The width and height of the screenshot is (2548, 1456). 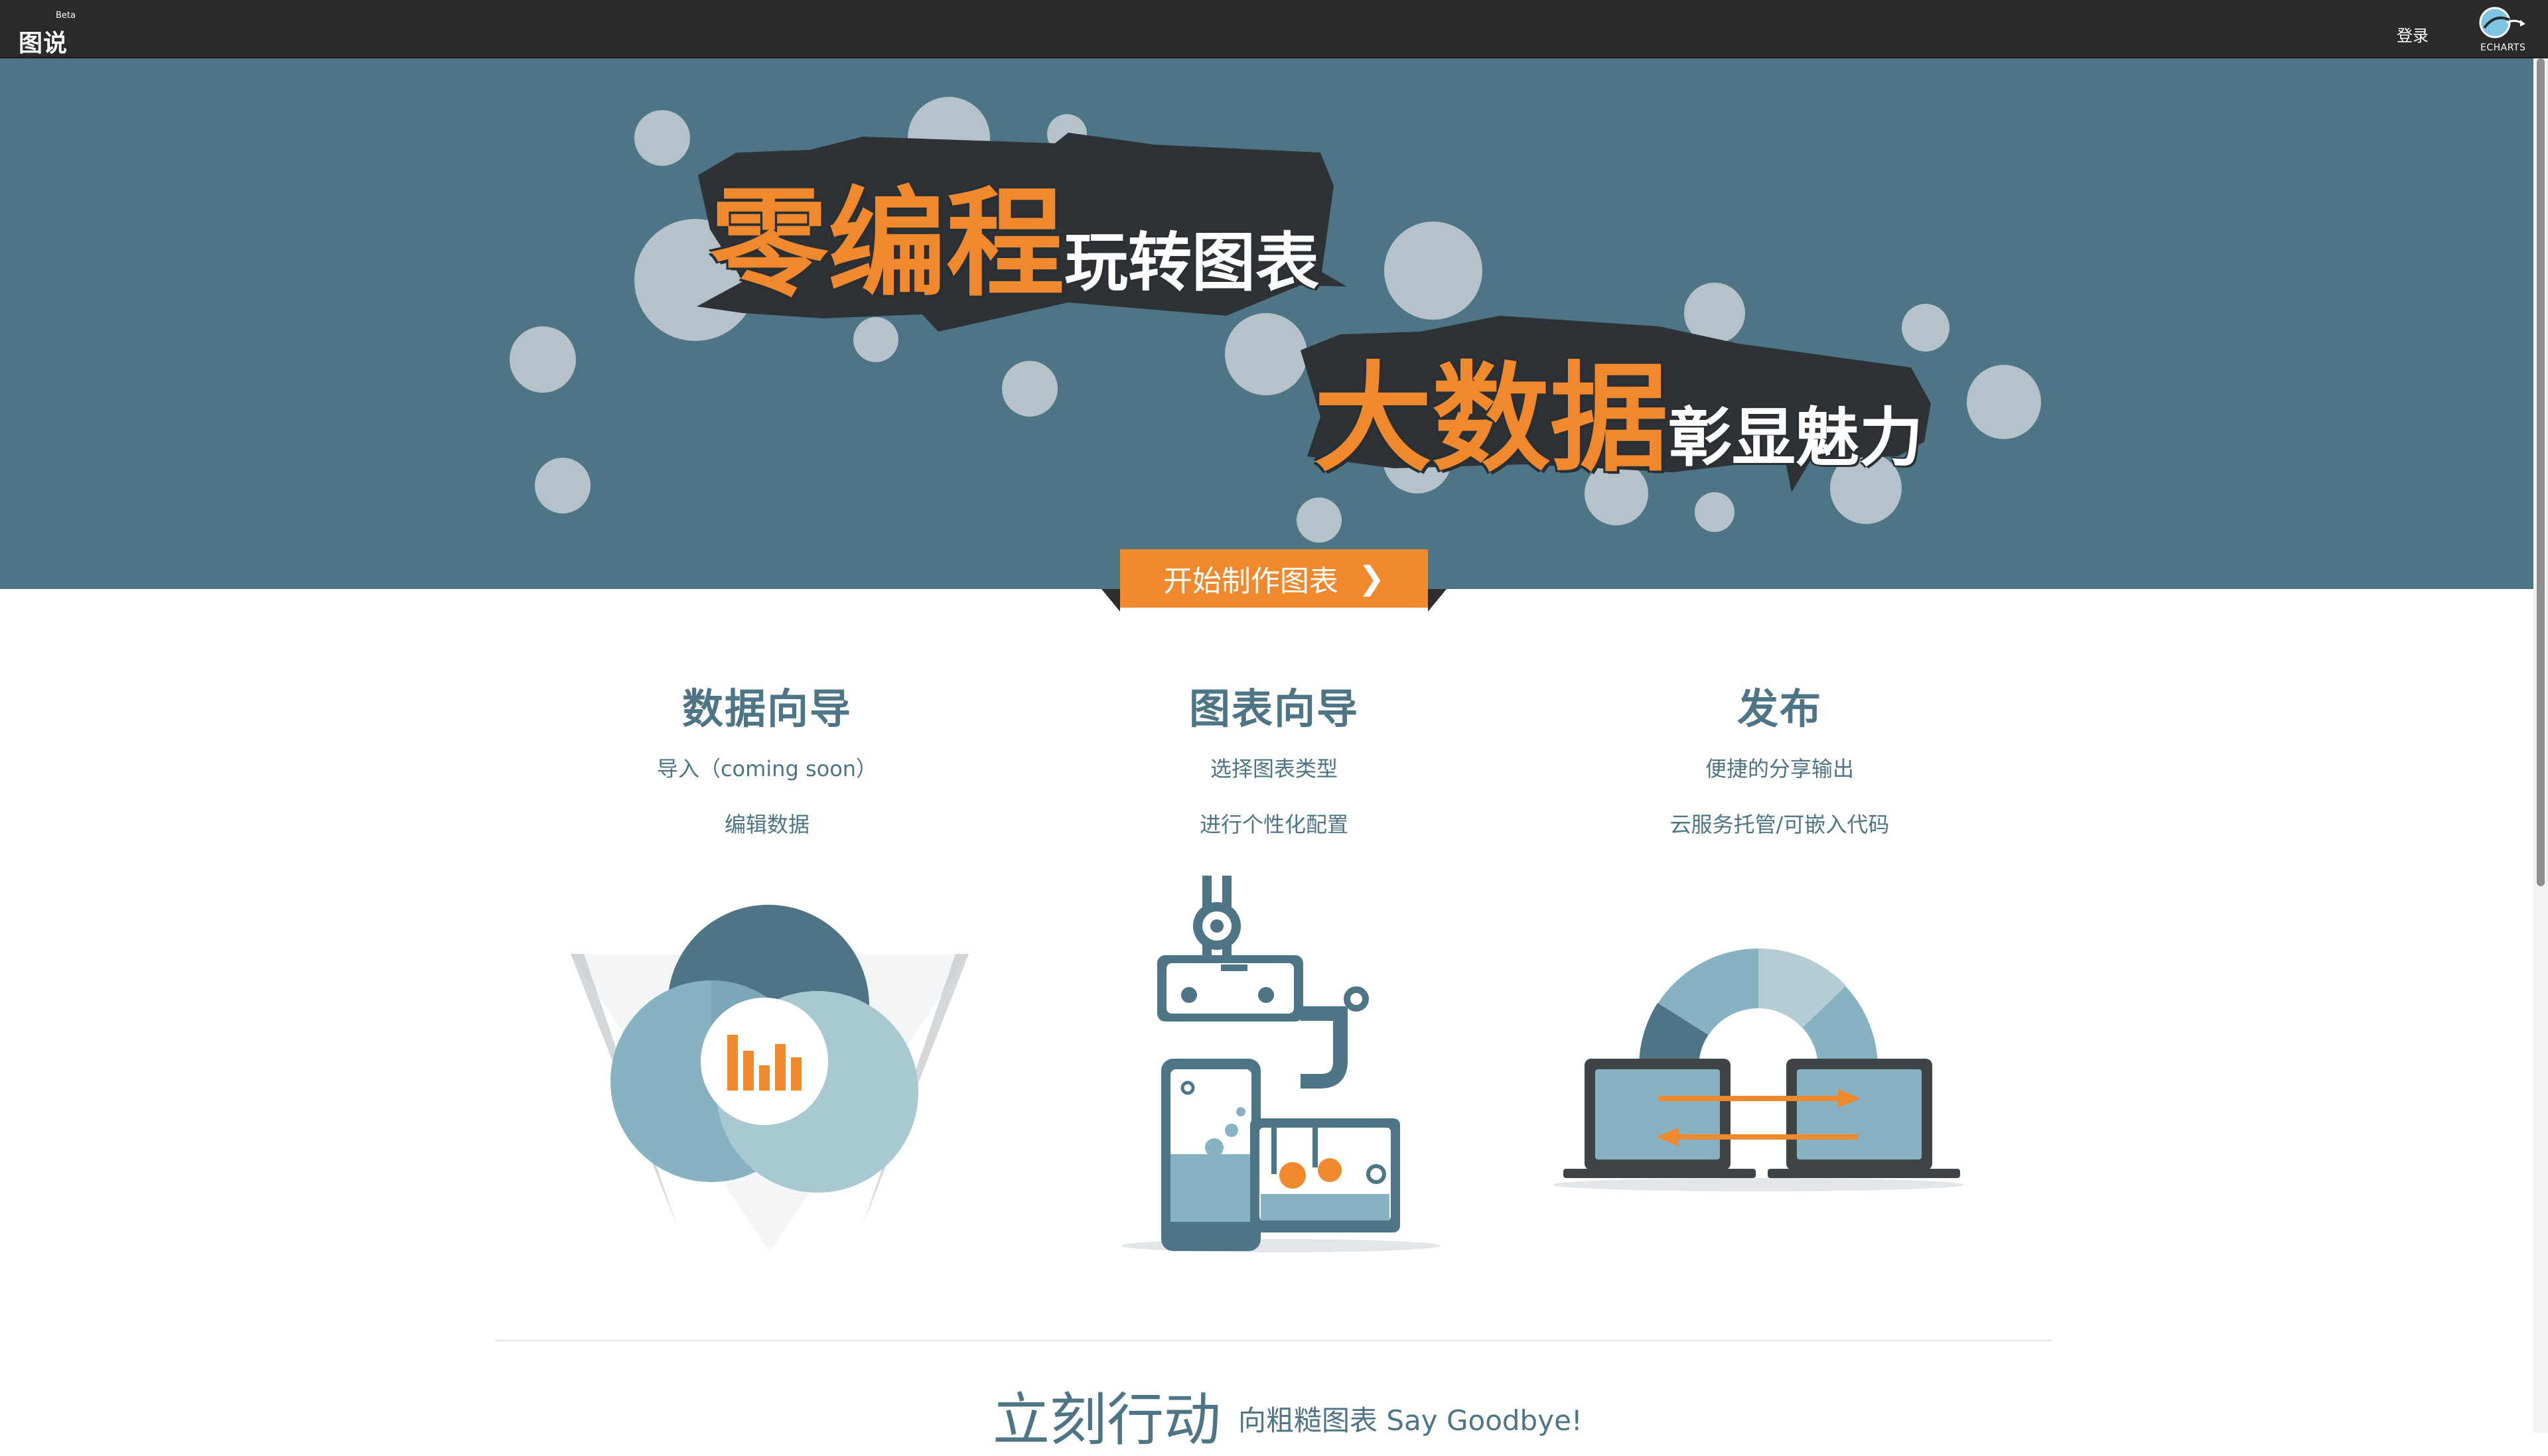 What do you see at coordinates (767, 709) in the screenshot?
I see `feature-title: 数据向导` at bounding box center [767, 709].